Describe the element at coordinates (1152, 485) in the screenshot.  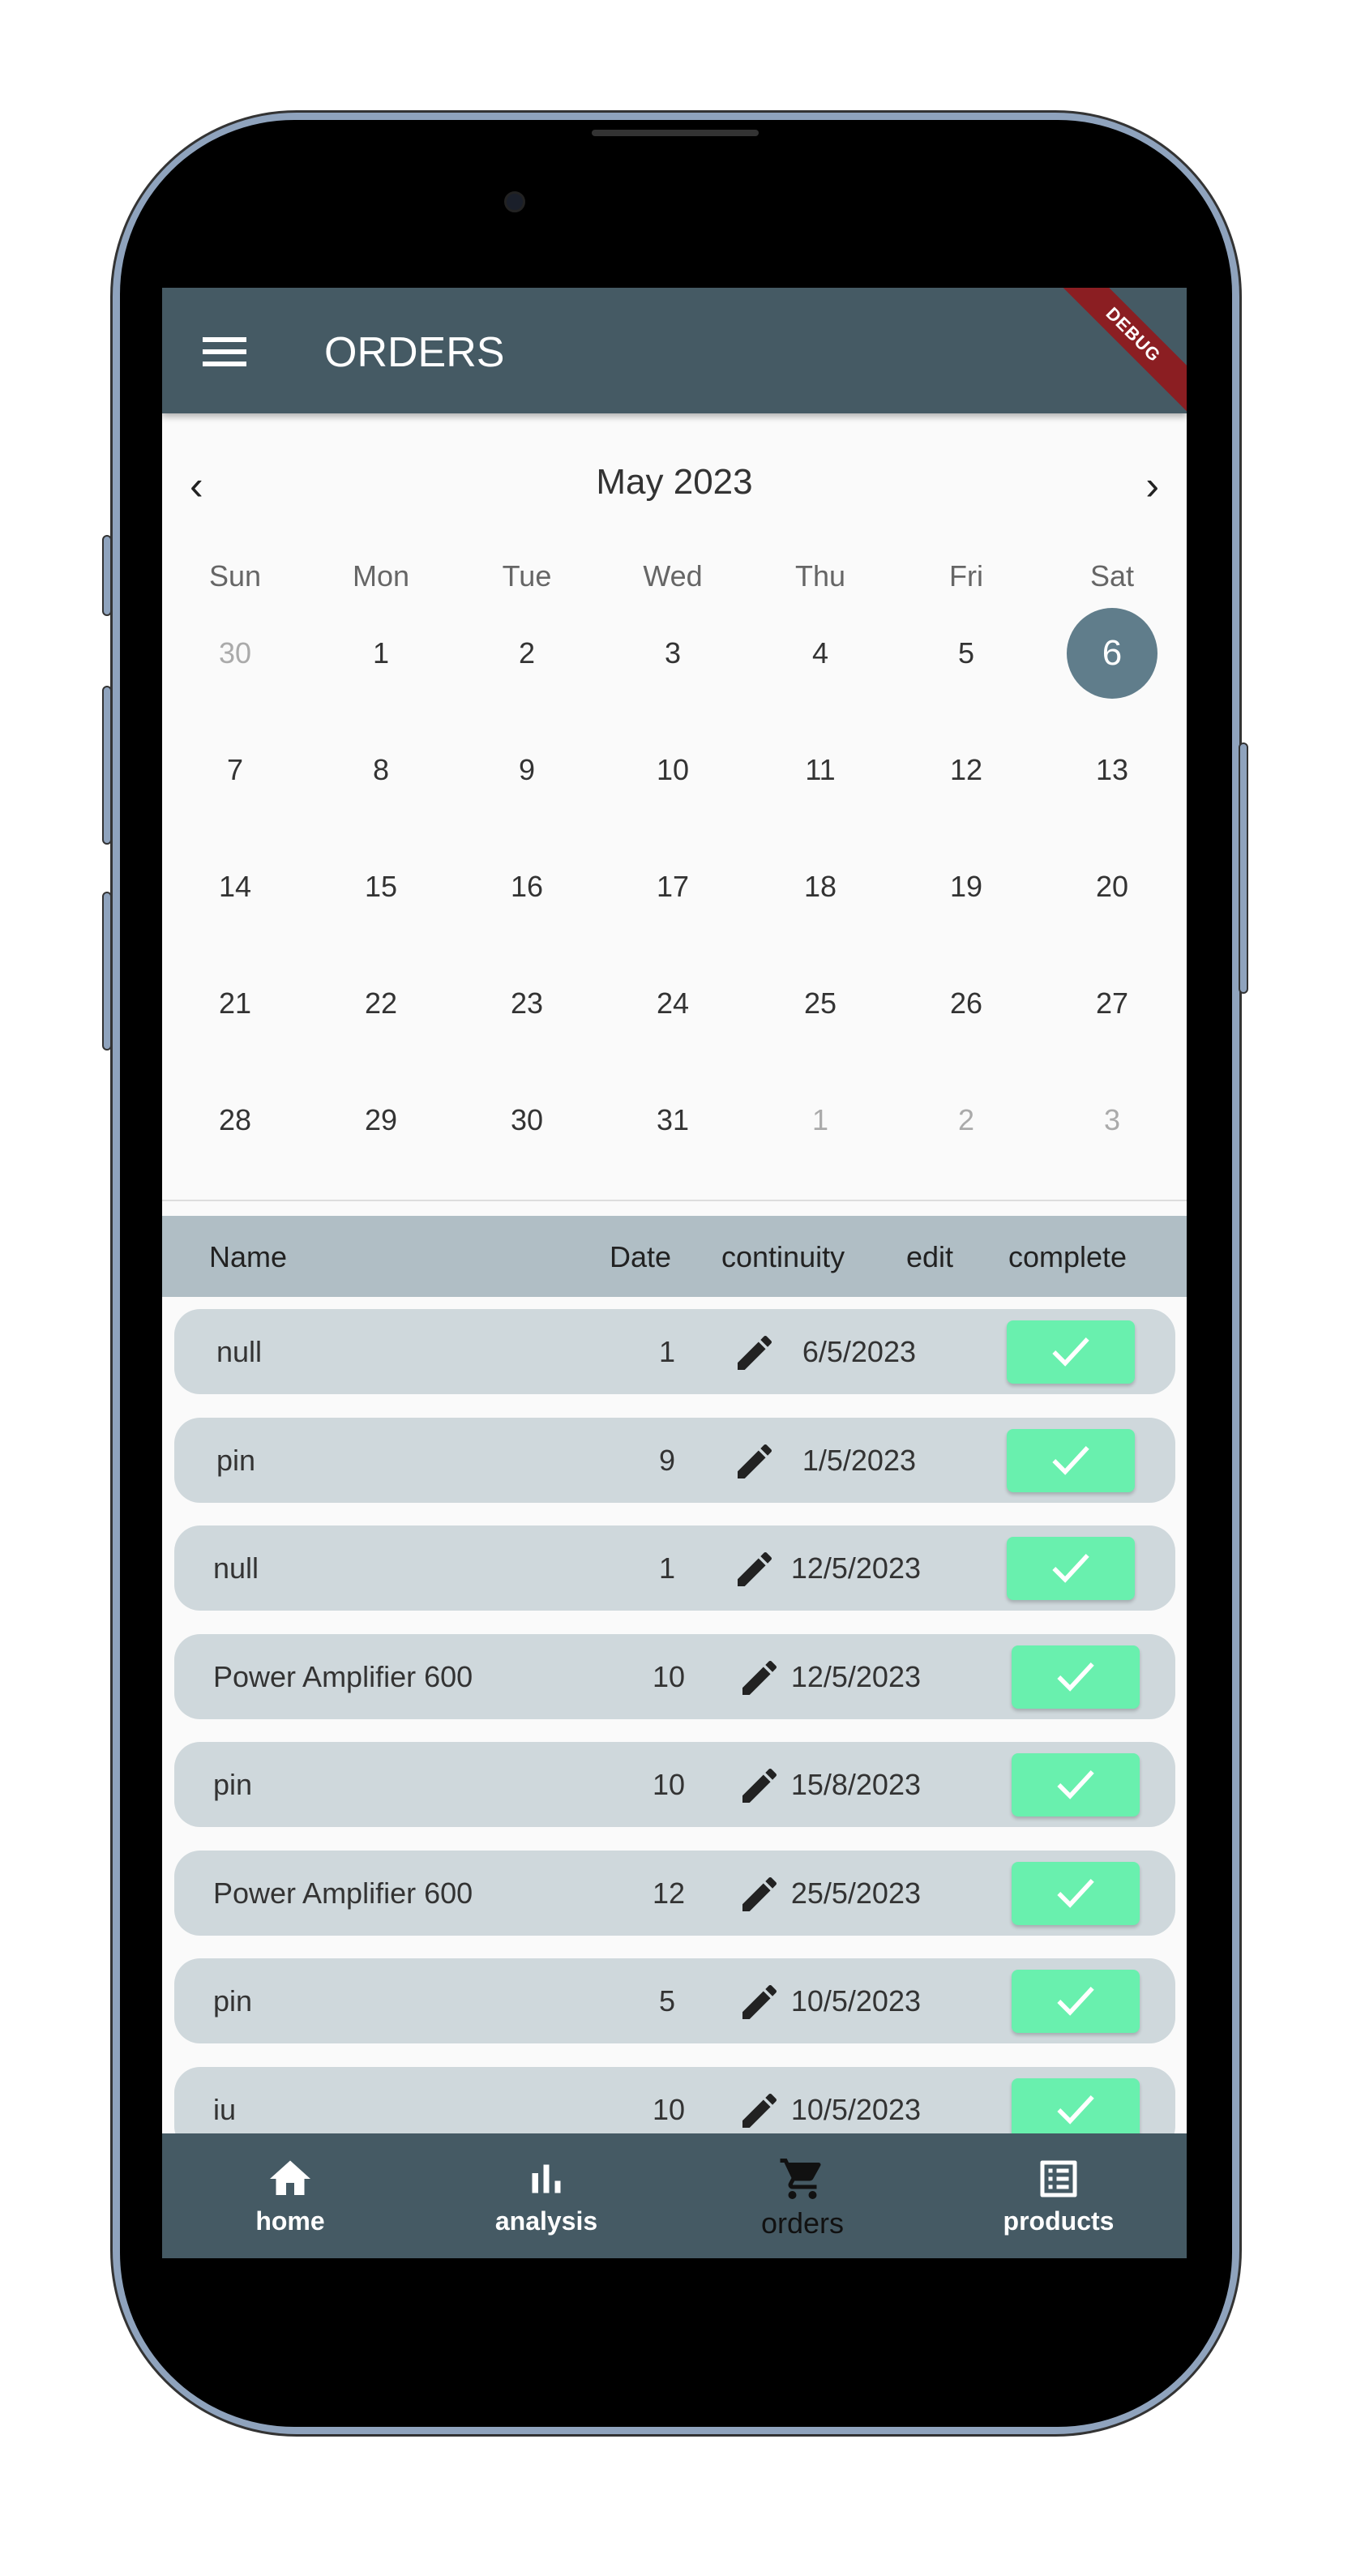
I see `chevron-right-icon: ›` at that location.